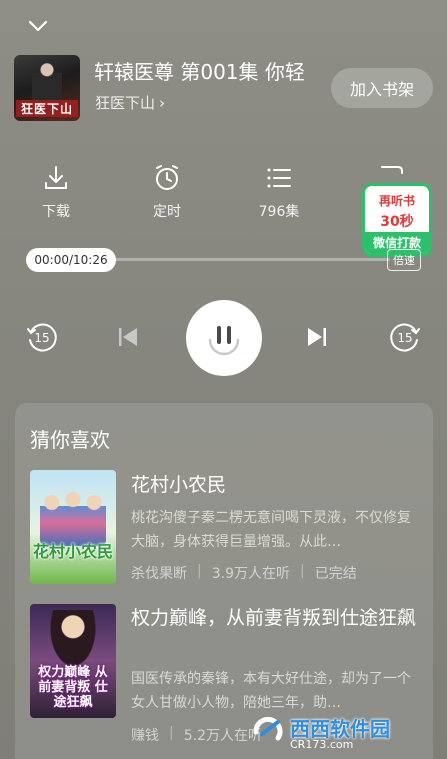  I want to click on episode-title: 轩辕医尊 第001集 你轻, so click(199, 72).